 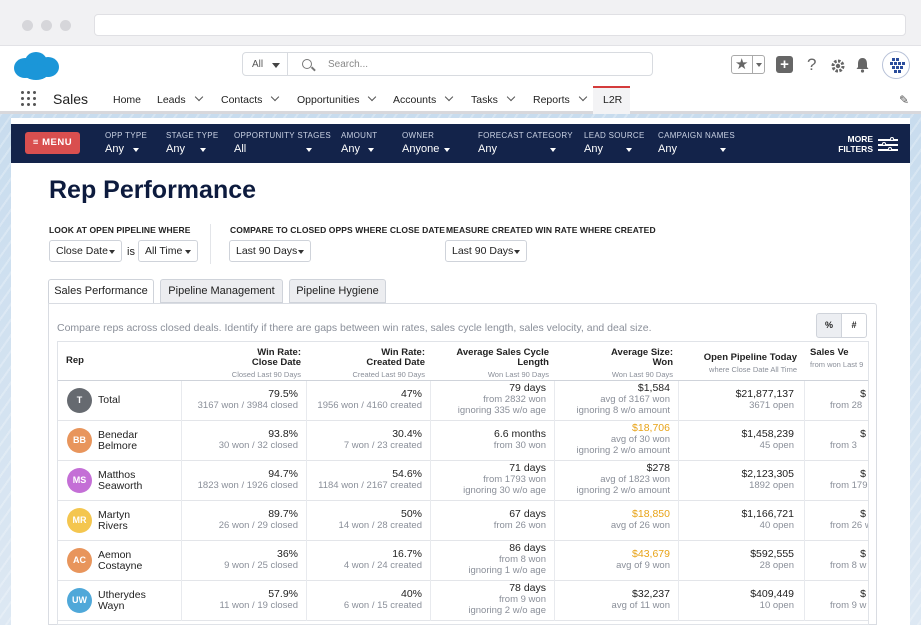 What do you see at coordinates (250, 99) in the screenshot?
I see `nav-item-contacts: Contacts` at bounding box center [250, 99].